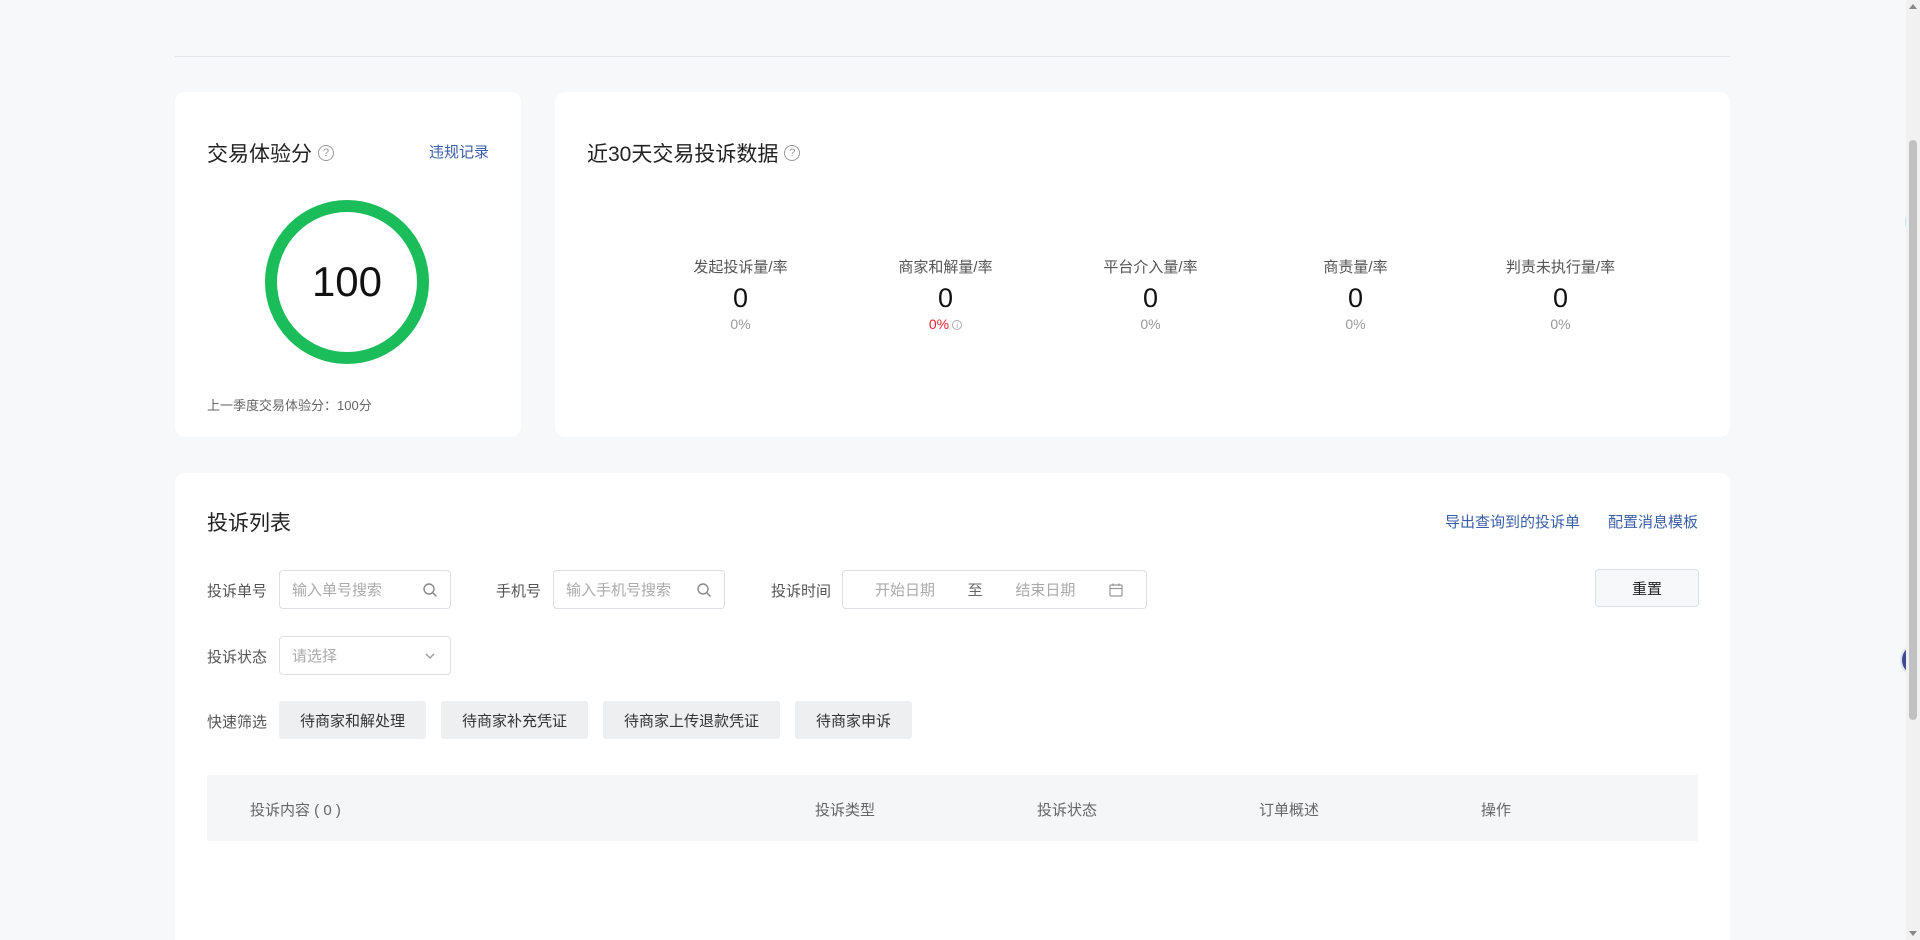 This screenshot has height=940, width=1920. I want to click on scroll-down-arrow-icon, so click(1913, 933).